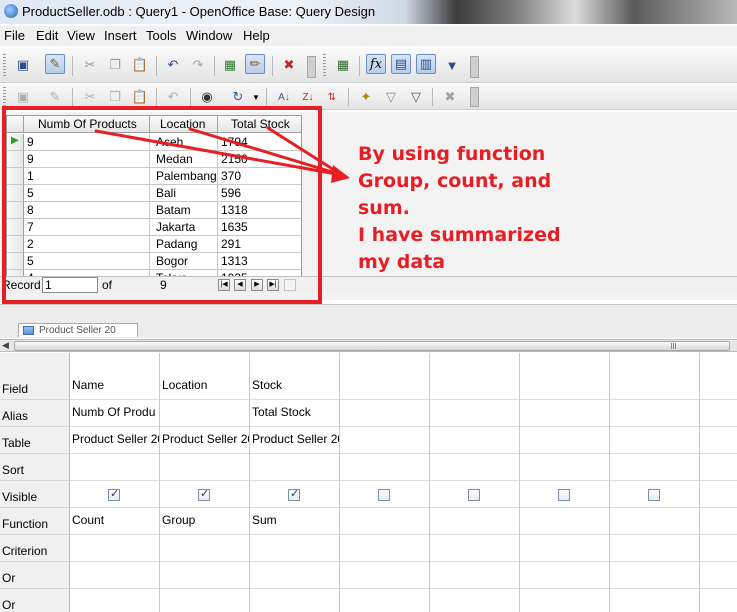 Image resolution: width=737 pixels, height=612 pixels. I want to click on table-cell: 1794, so click(259, 142).